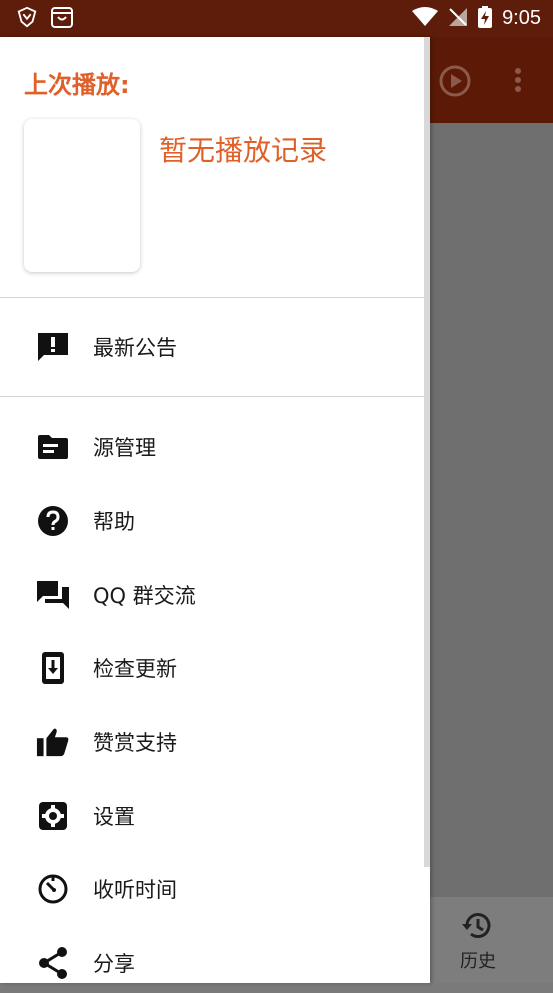  I want to click on shop-app-icon, so click(62, 19).